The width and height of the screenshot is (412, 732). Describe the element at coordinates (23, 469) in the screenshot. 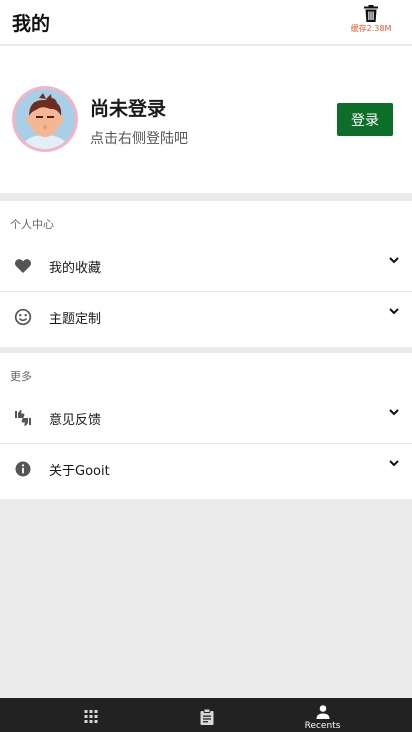

I see `info-icon` at that location.